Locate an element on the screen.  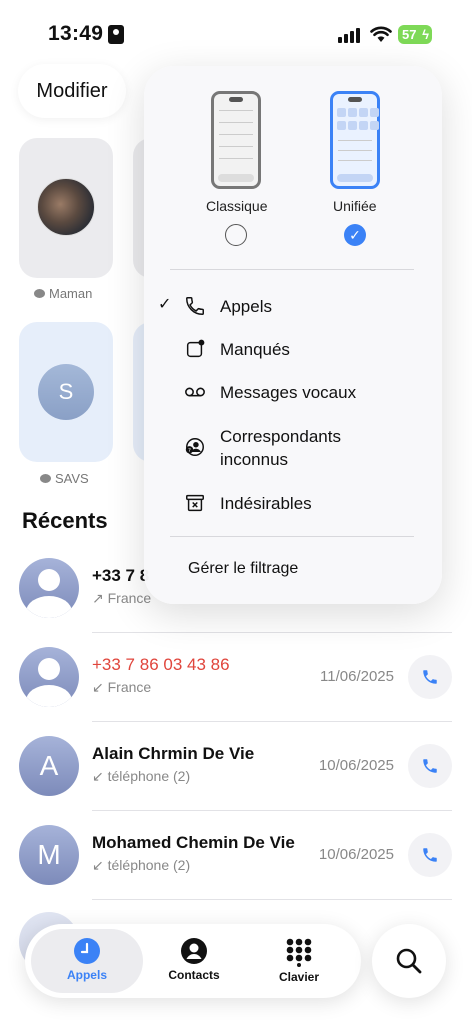
voicemail-icon is located at coordinates (195, 392).